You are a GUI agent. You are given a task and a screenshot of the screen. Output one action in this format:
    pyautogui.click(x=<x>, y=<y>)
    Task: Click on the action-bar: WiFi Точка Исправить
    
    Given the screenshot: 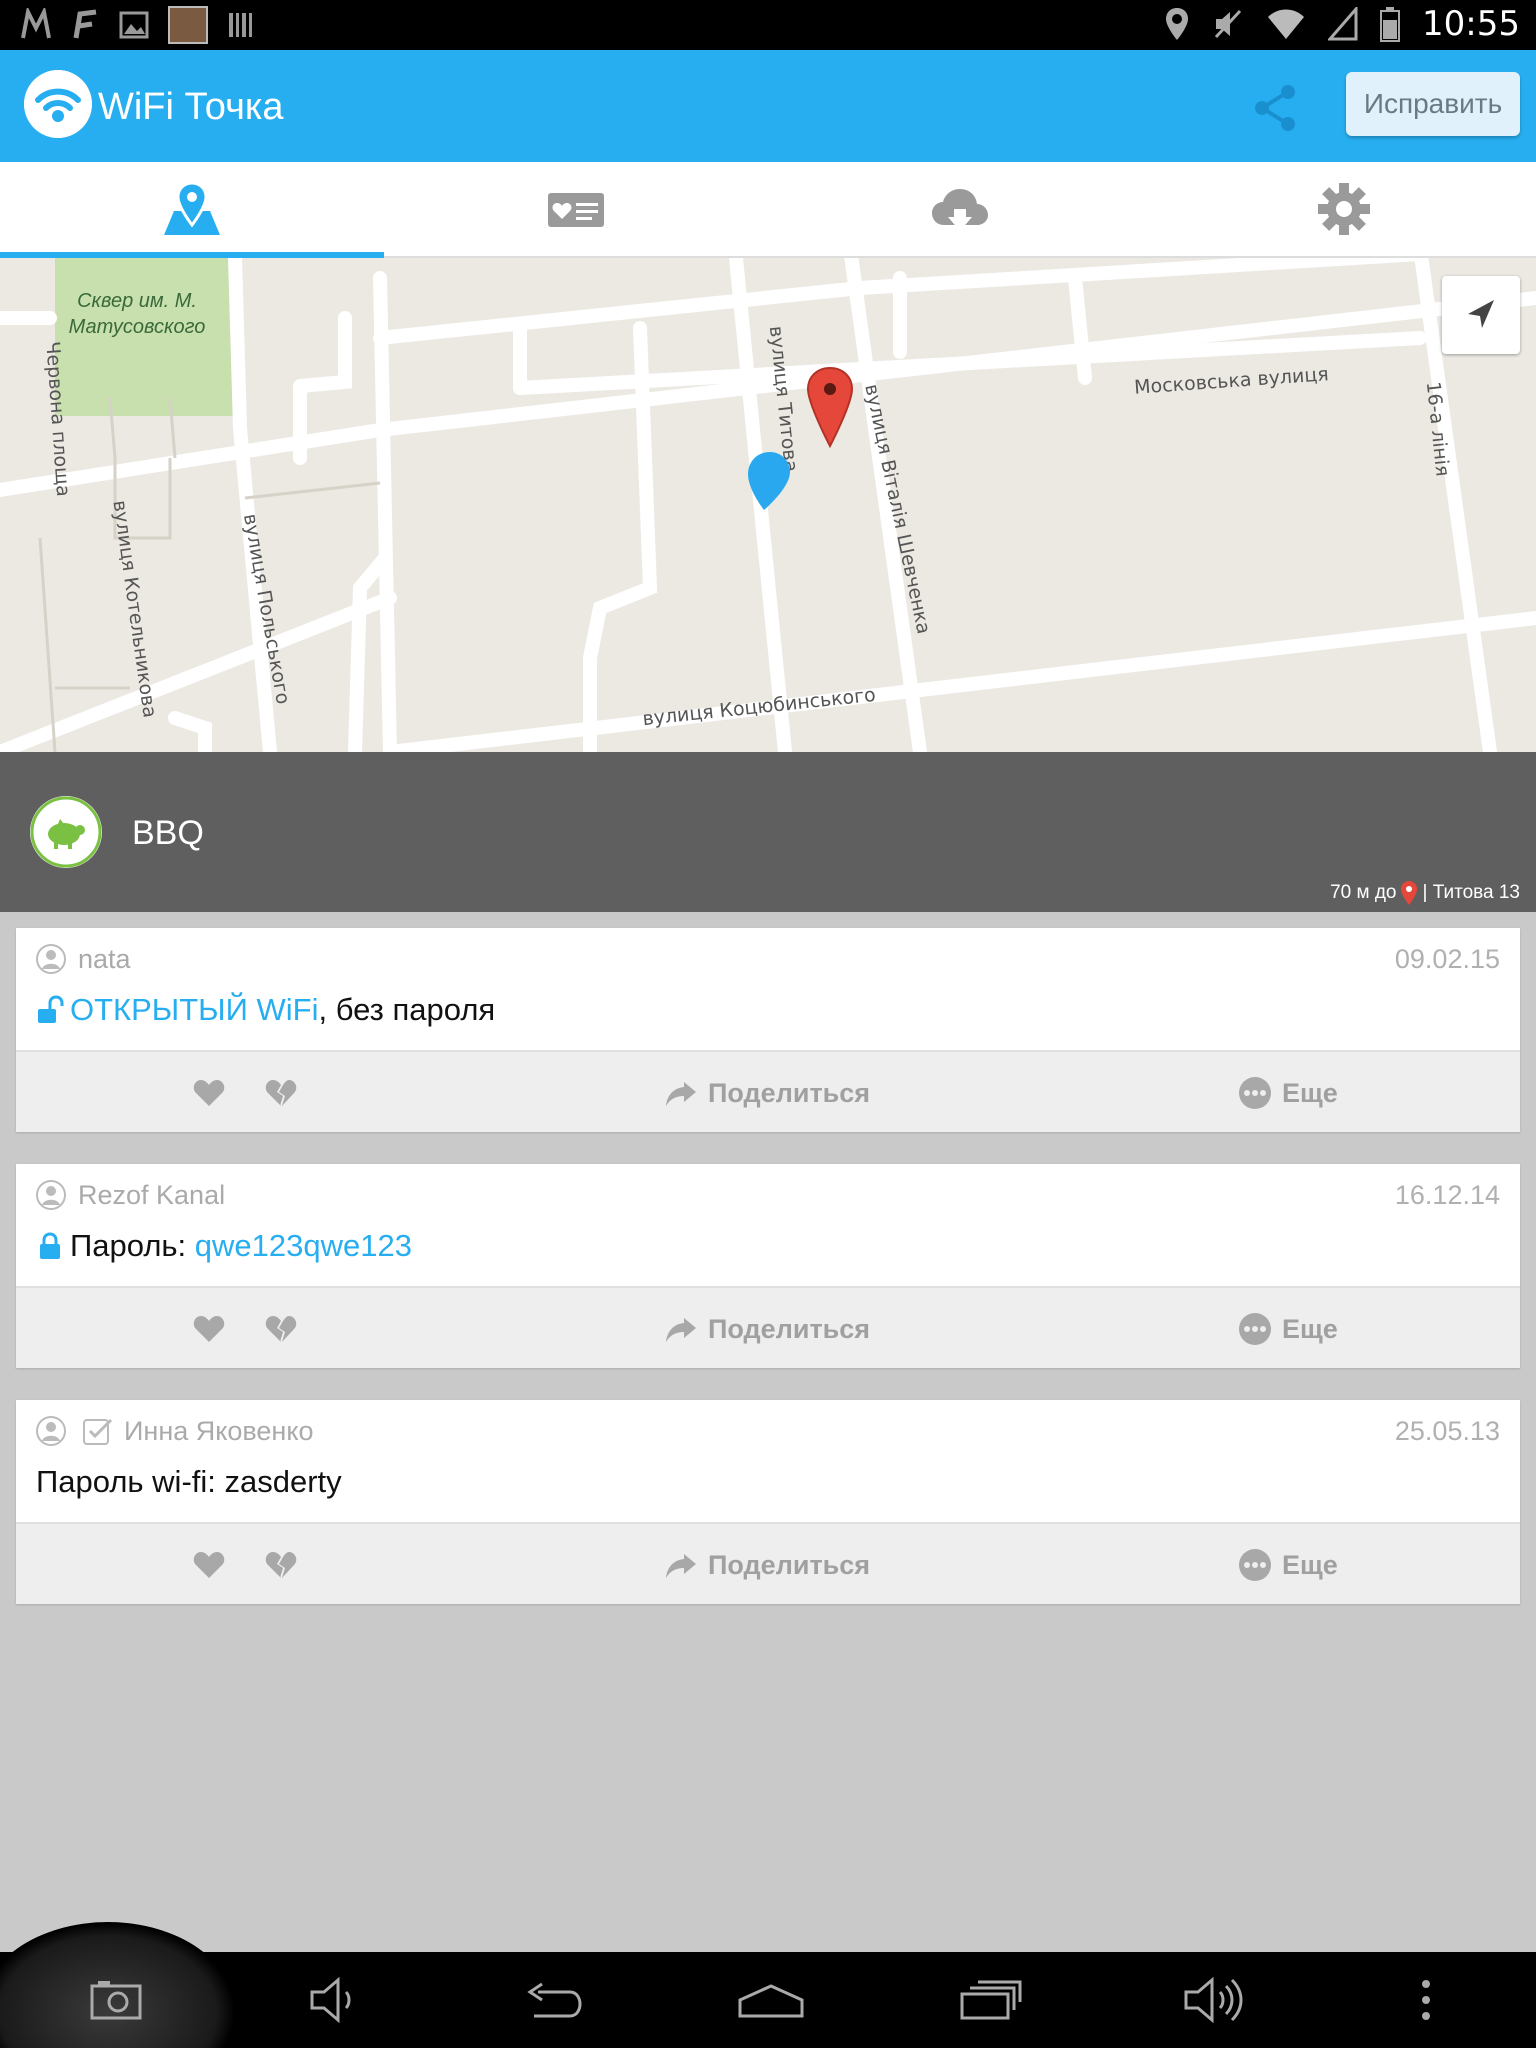 What is the action you would take?
    pyautogui.click(x=768, y=106)
    